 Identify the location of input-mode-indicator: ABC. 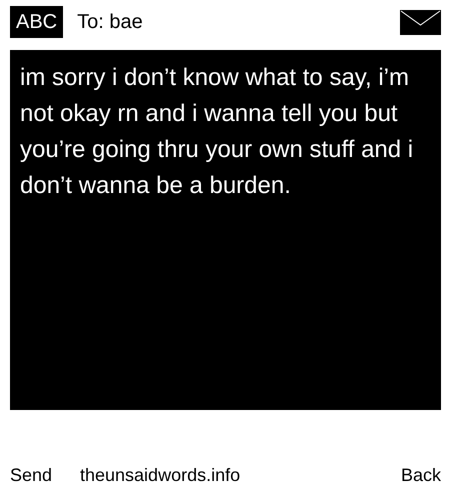
(37, 22).